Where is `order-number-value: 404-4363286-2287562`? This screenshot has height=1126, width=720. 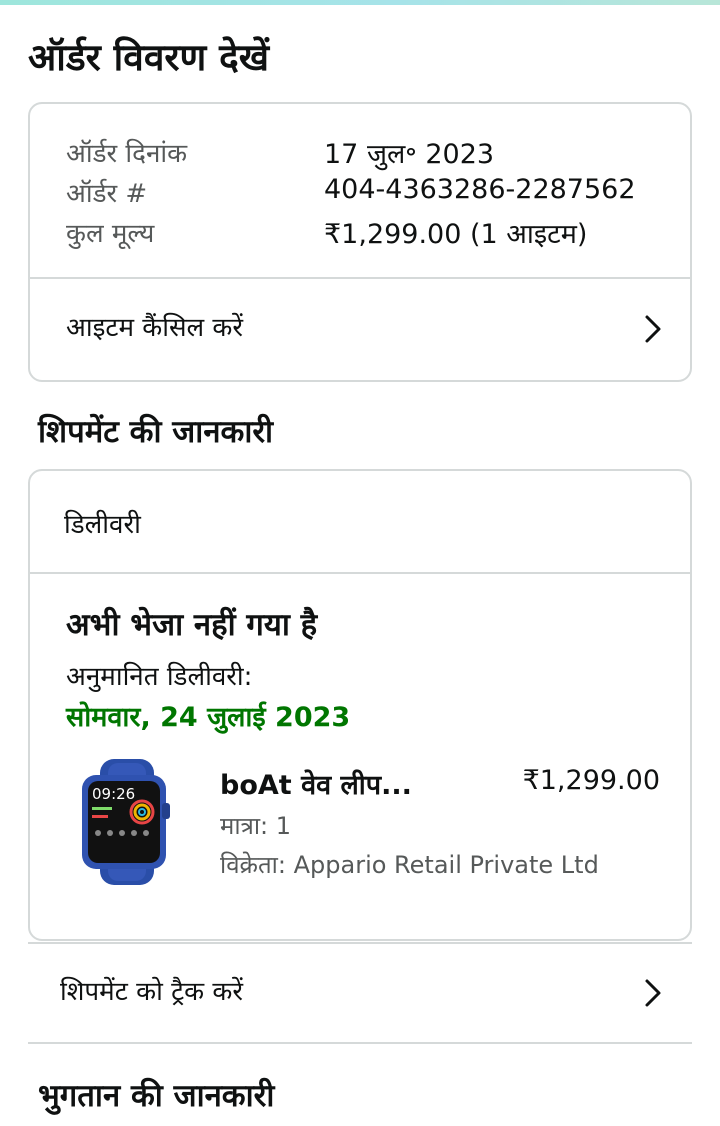 order-number-value: 404-4363286-2287562 is located at coordinates (480, 189).